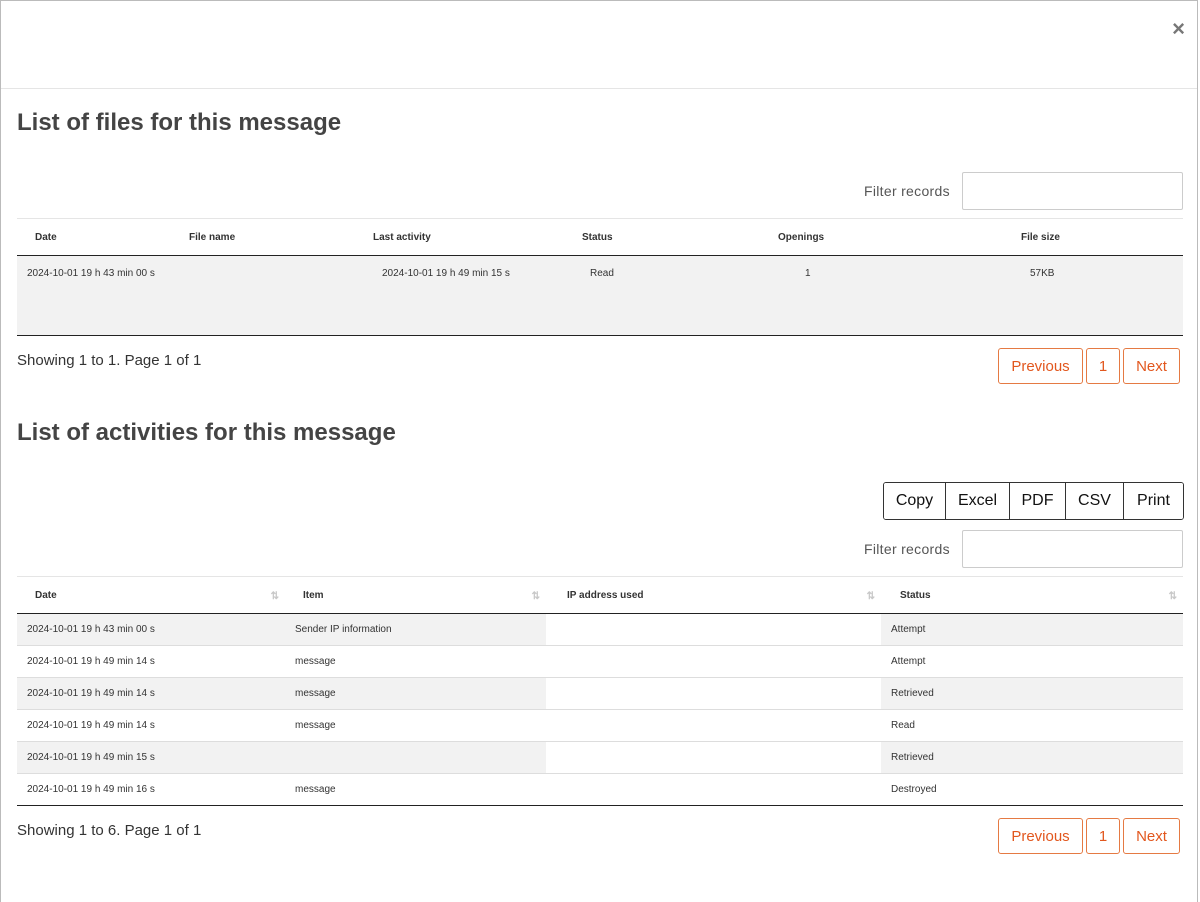 The image size is (1200, 902). Describe the element at coordinates (1178, 29) in the screenshot. I see `close-icon: ×` at that location.